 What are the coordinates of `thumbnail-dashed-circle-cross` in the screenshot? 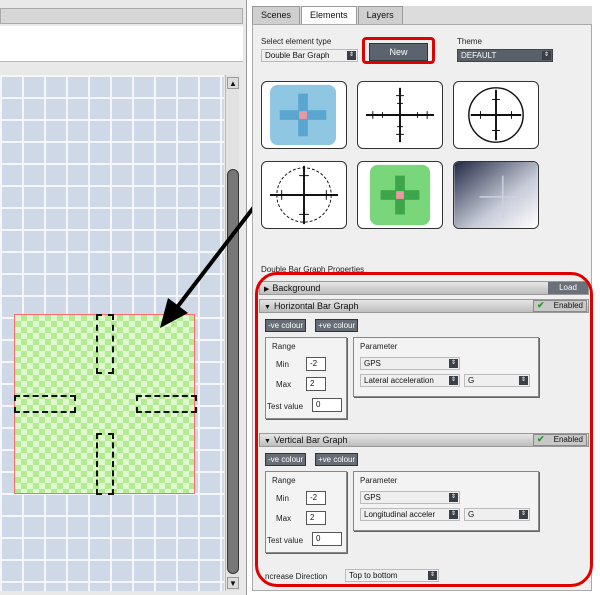 It's located at (304, 195).